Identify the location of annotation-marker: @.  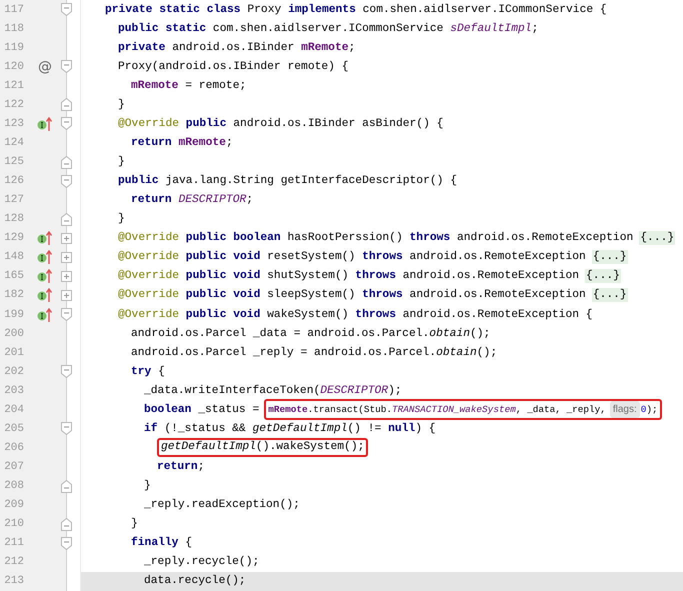
(45, 67).